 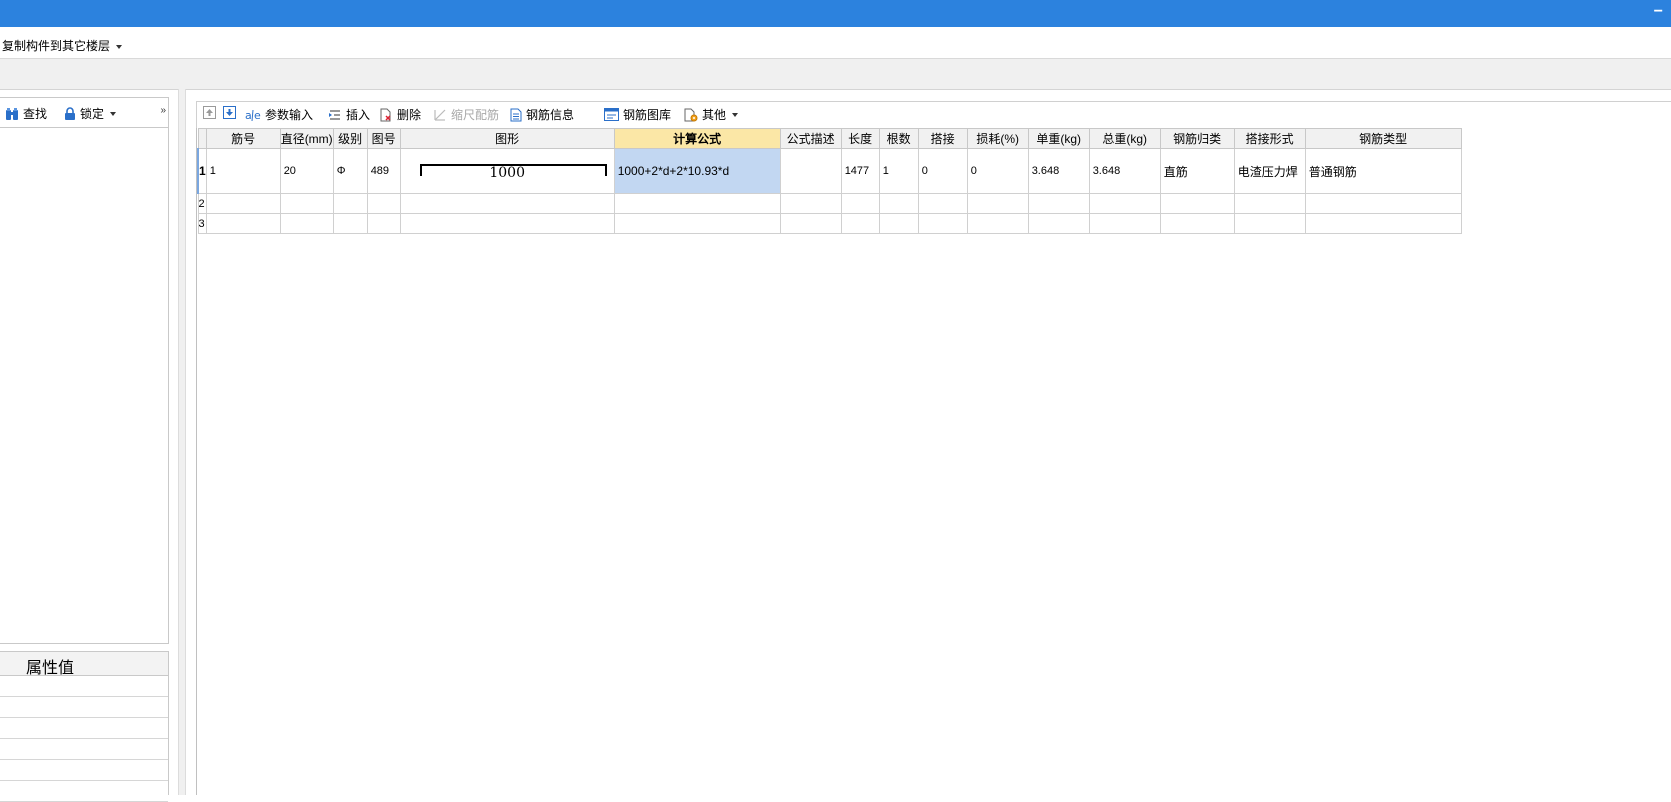 I want to click on delete-doc-icon, so click(x=385, y=114).